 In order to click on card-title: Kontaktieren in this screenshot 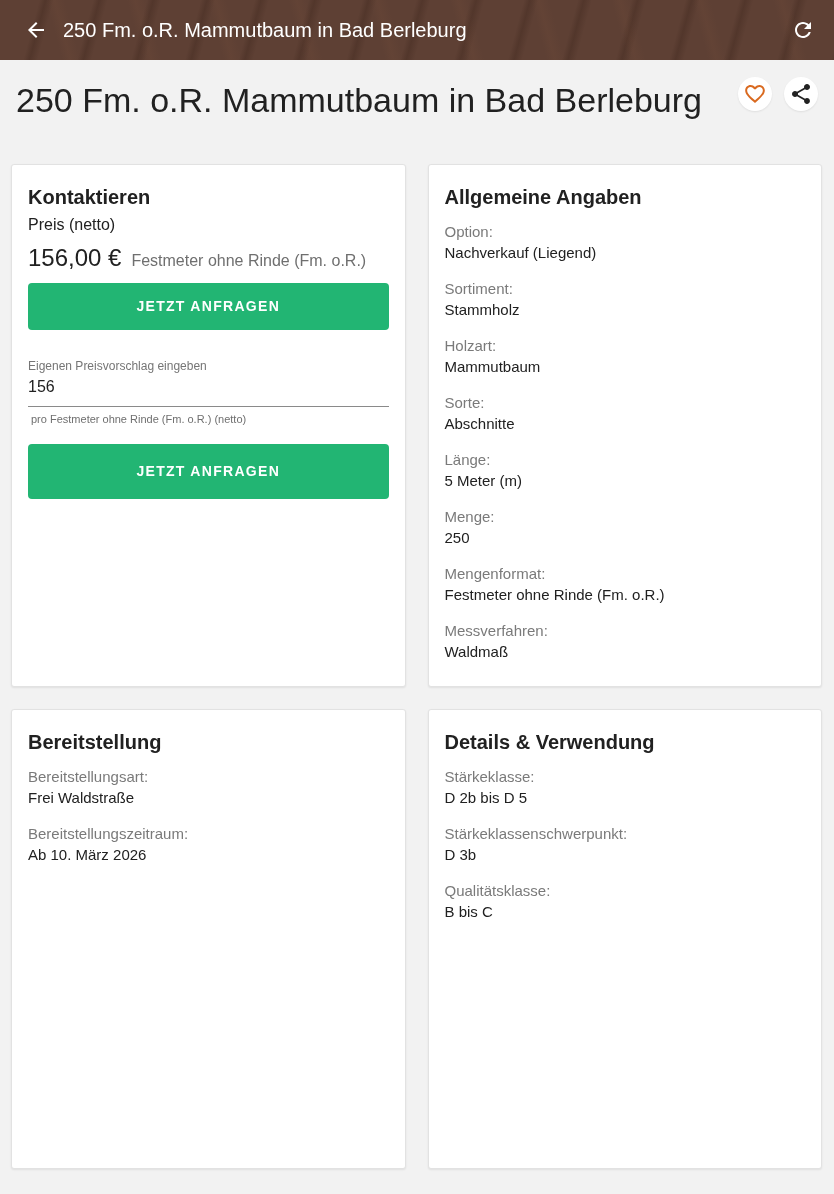, I will do `click(90, 197)`.